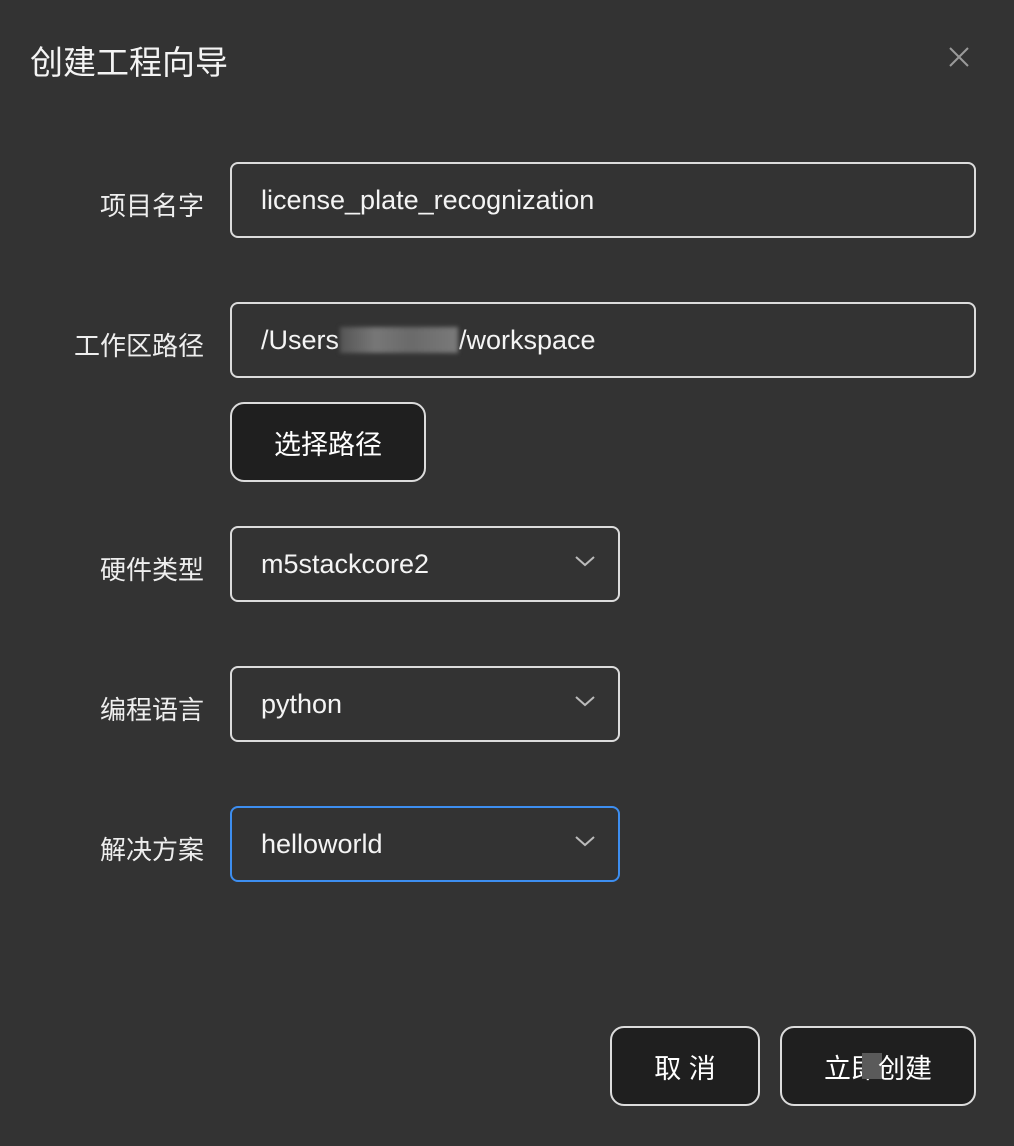  Describe the element at coordinates (345, 563) in the screenshot. I see `hardware-value: m5stackcore2` at that location.